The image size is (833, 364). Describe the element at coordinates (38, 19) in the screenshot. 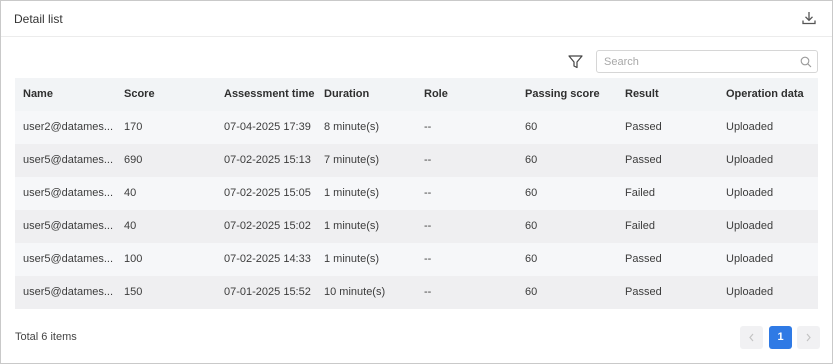

I see `panel-title: Detail list` at that location.